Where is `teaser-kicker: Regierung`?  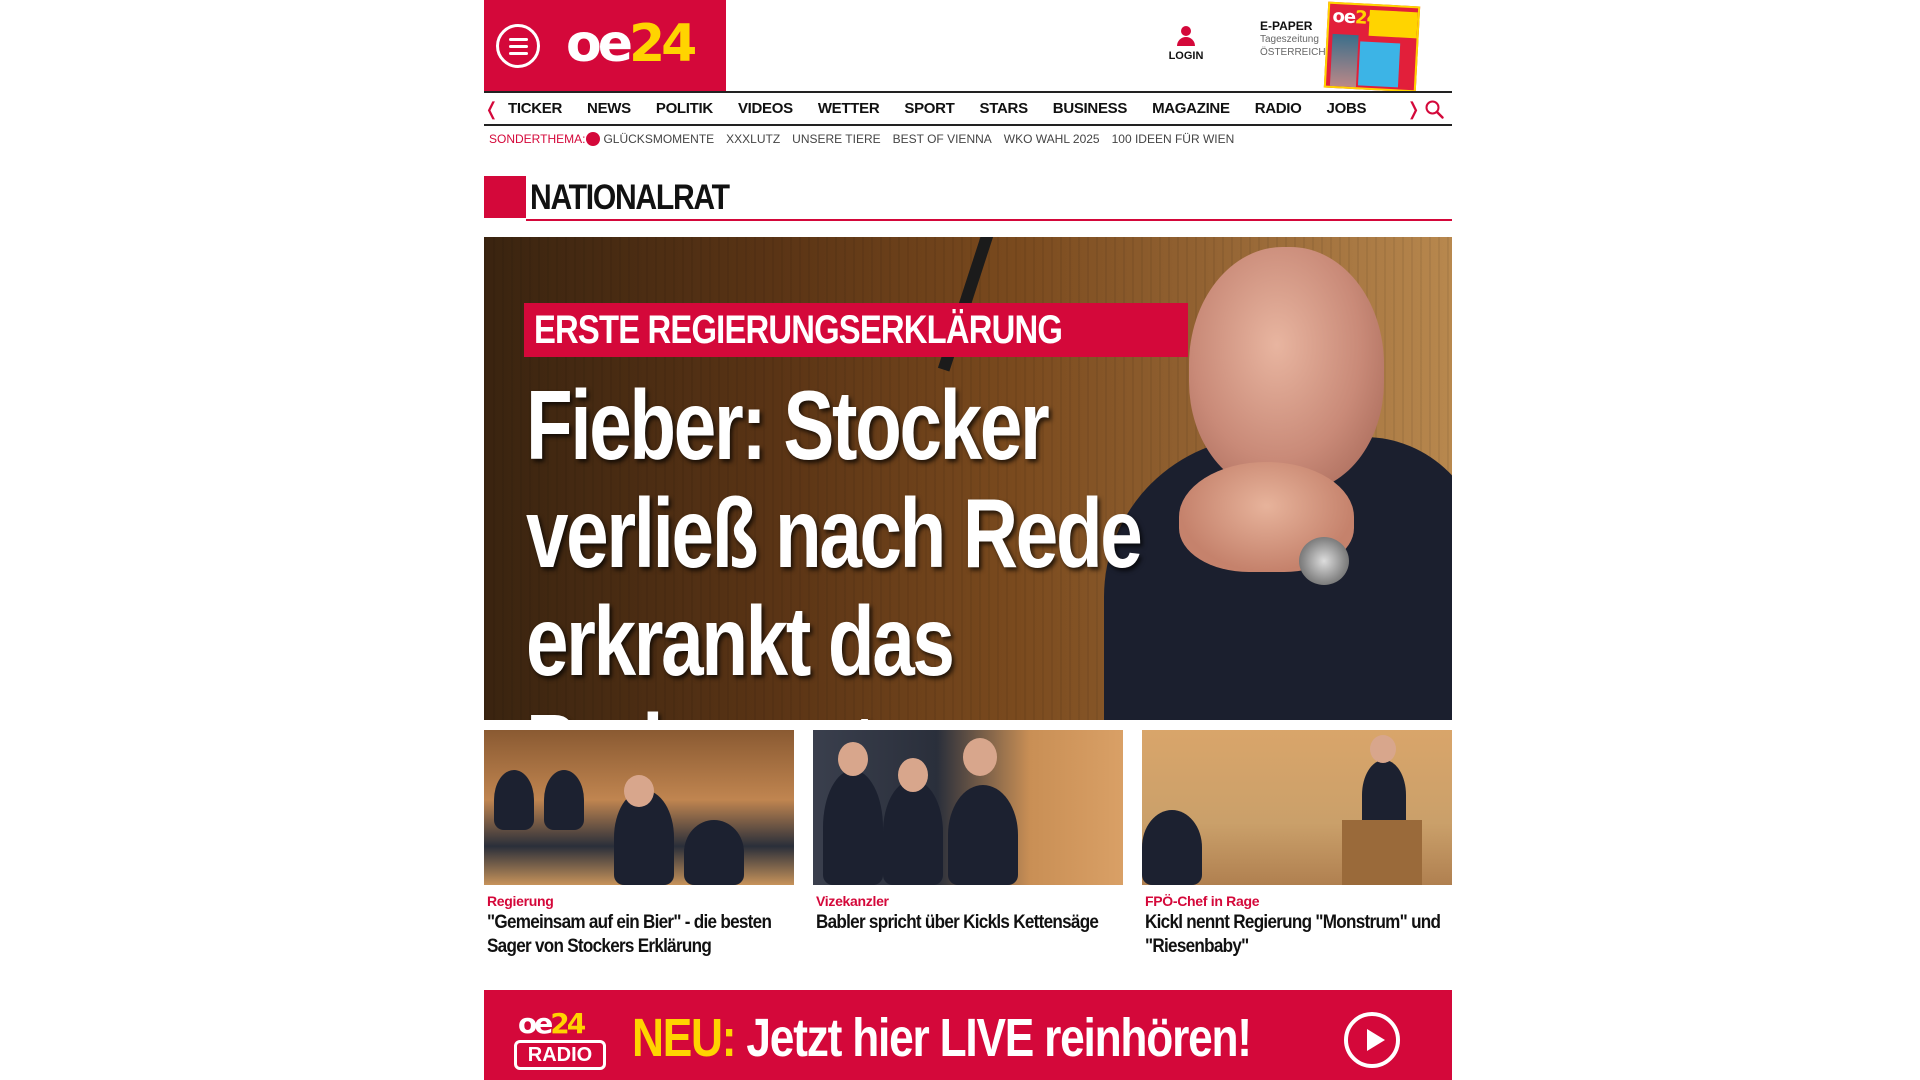 teaser-kicker: Regierung is located at coordinates (520, 901).